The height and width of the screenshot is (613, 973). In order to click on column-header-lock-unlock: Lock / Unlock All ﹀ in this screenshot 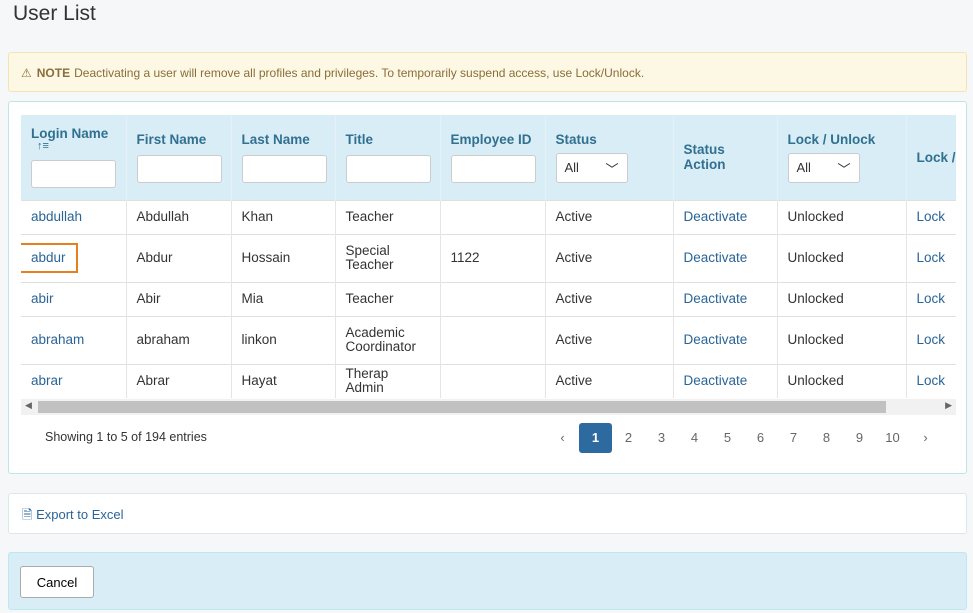, I will do `click(842, 157)`.